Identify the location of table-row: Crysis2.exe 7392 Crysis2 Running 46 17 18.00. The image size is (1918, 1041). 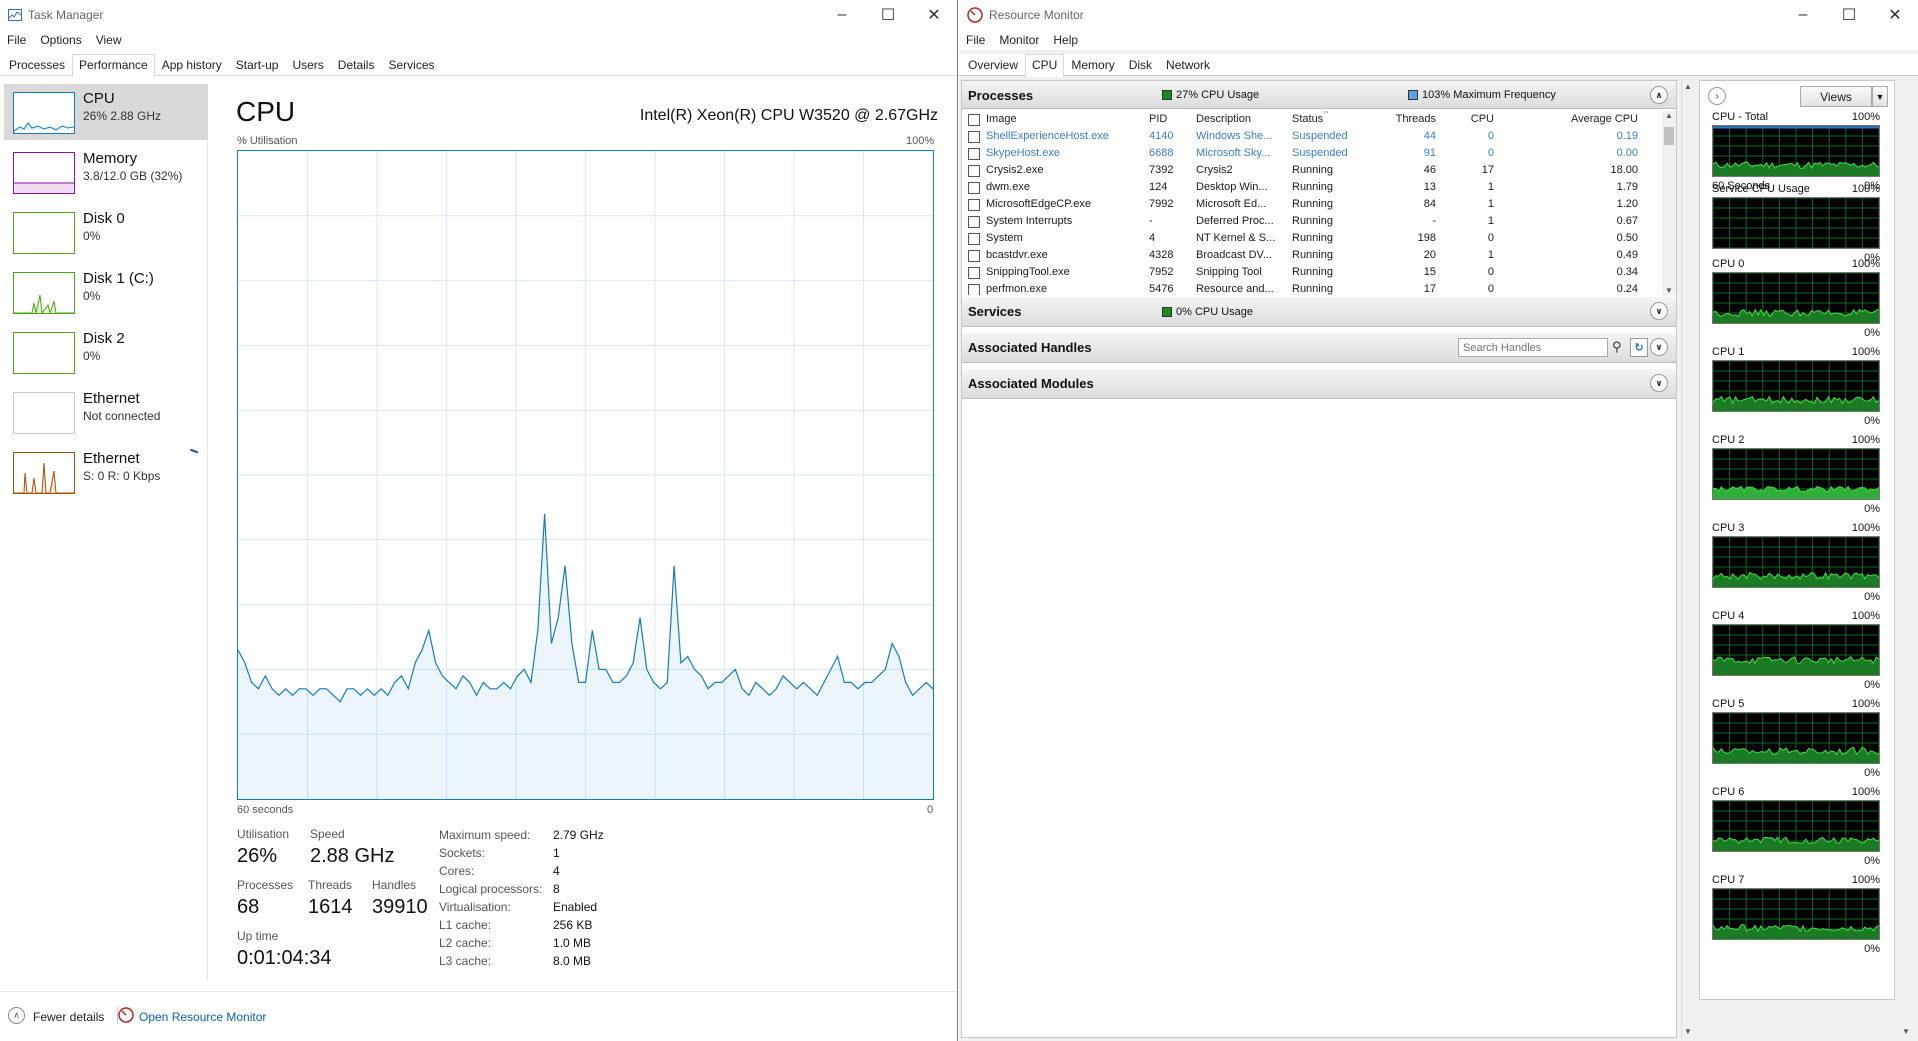
(1312, 170).